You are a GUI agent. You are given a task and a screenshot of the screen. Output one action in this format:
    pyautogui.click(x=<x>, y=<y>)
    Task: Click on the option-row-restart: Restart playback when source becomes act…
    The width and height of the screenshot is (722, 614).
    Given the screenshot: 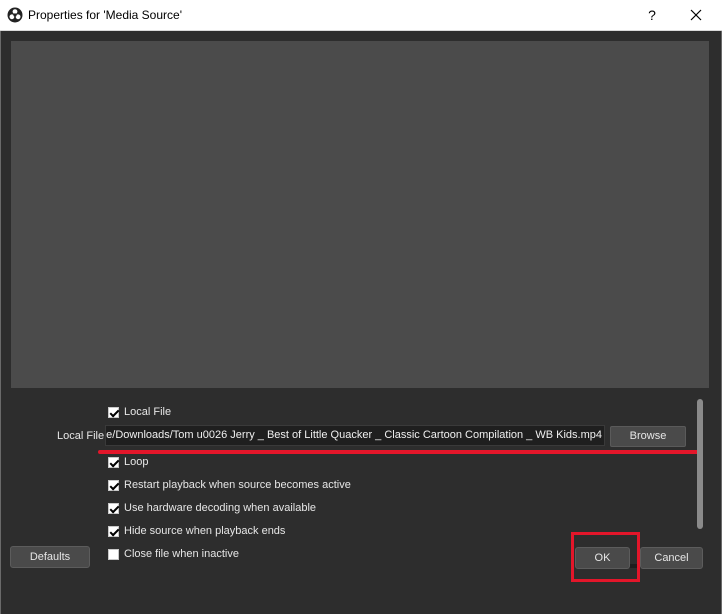 What is the action you would take?
    pyautogui.click(x=229, y=485)
    